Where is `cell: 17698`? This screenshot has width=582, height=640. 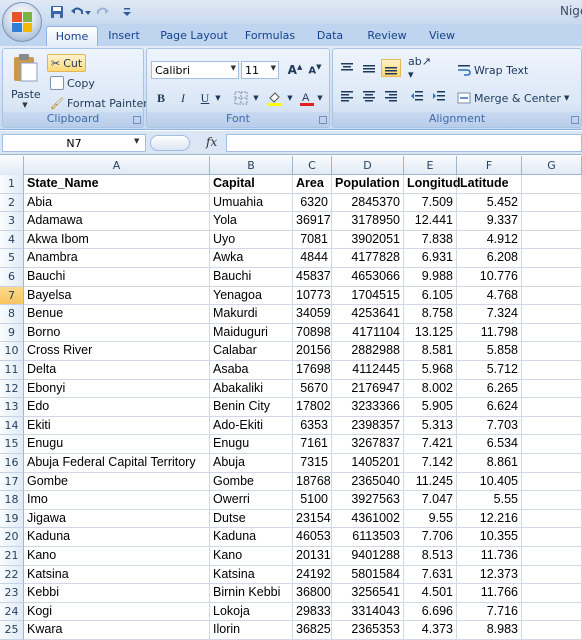 cell: 17698 is located at coordinates (312, 370).